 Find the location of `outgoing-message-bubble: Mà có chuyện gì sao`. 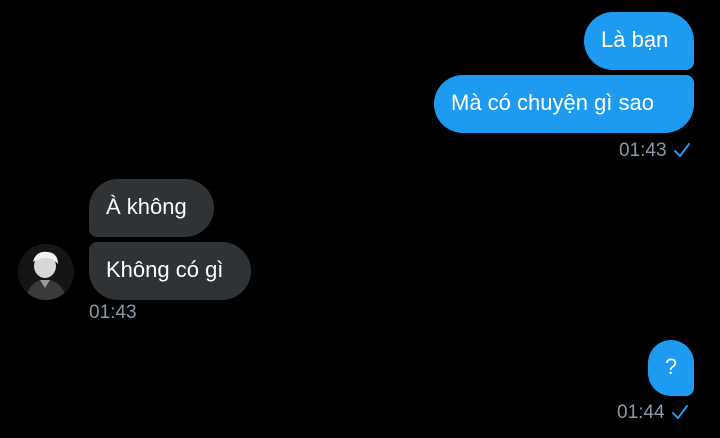

outgoing-message-bubble: Mà có chuyện gì sao is located at coordinates (564, 104).